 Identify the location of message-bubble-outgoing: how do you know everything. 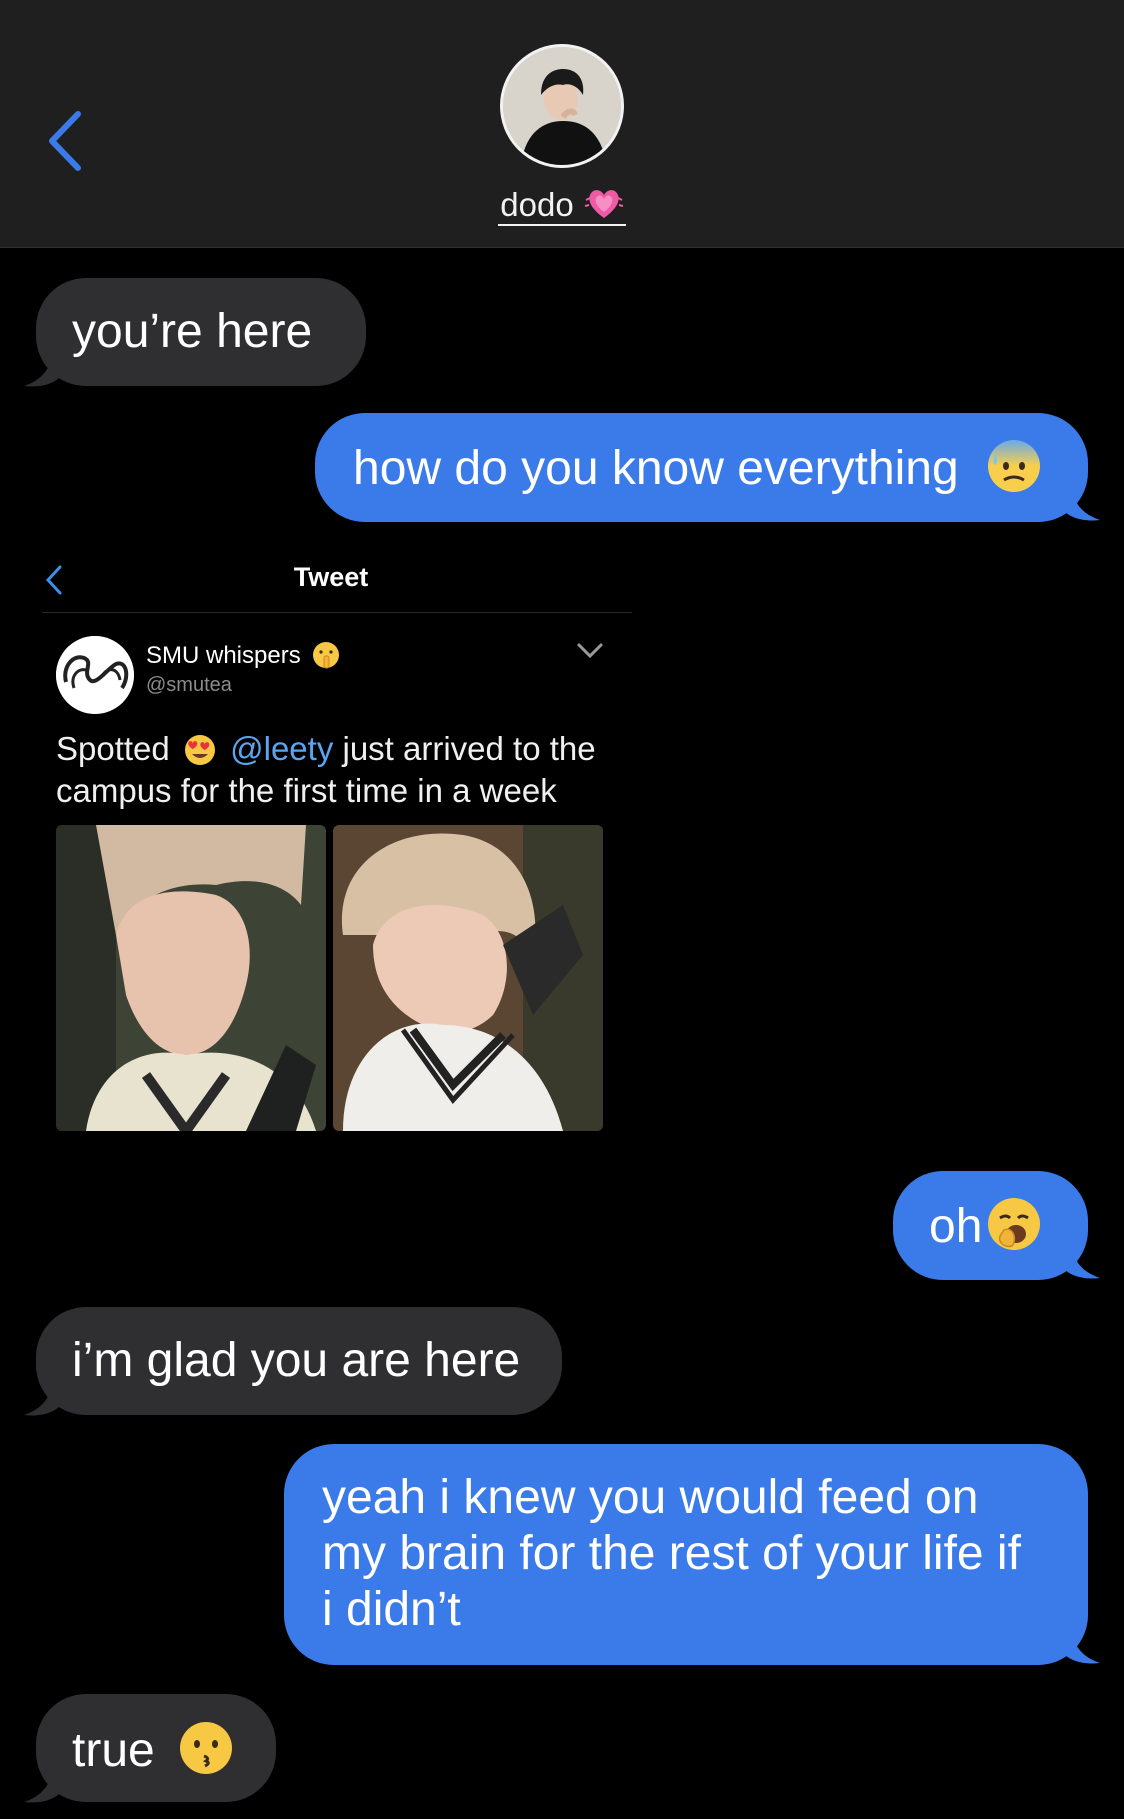
(701, 467).